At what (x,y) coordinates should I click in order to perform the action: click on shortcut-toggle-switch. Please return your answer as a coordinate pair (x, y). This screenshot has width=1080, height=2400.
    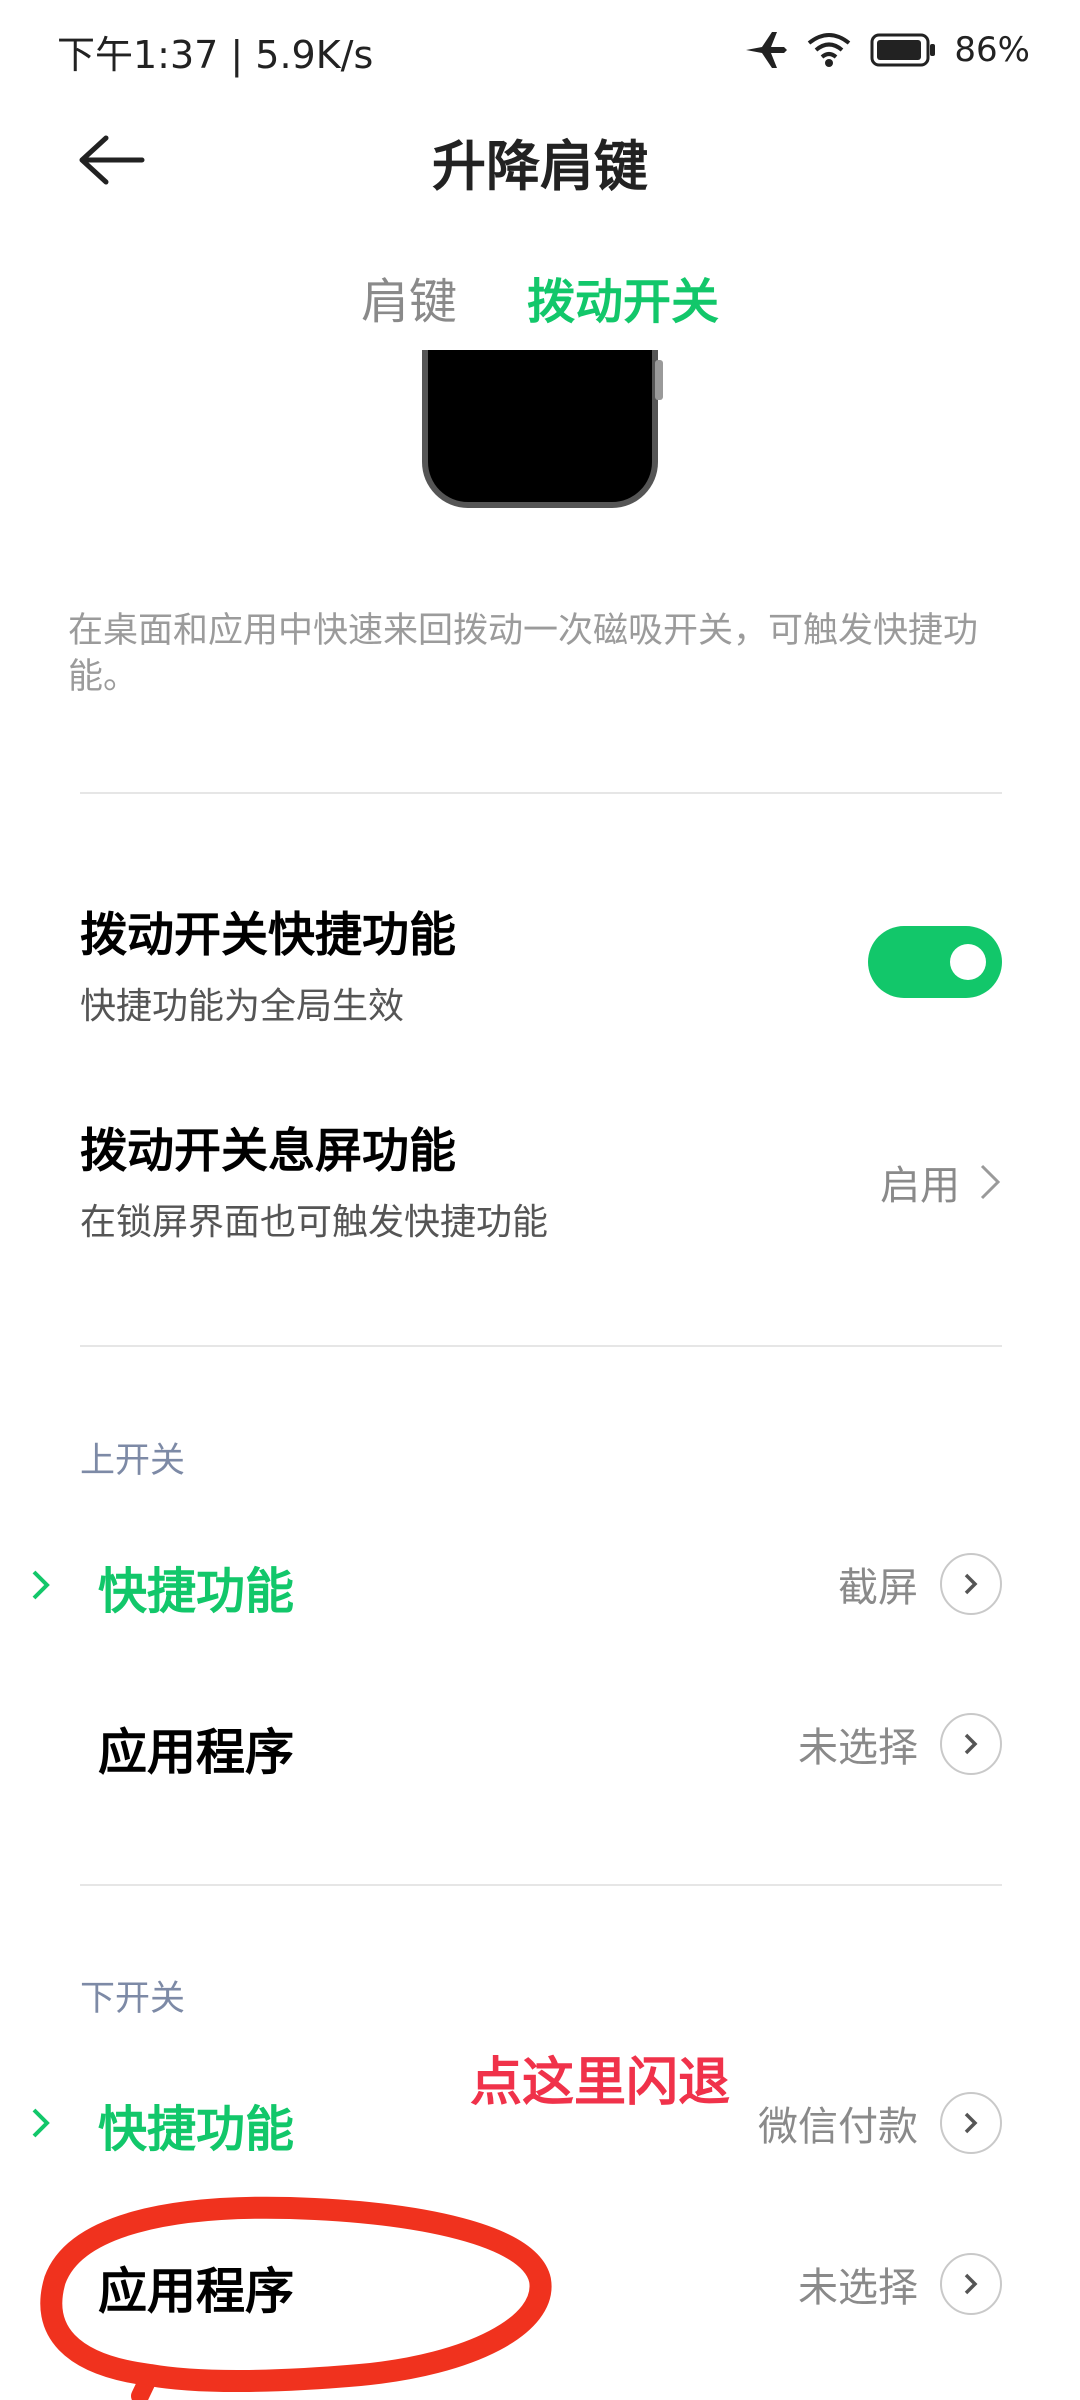
    Looking at the image, I should click on (935, 962).